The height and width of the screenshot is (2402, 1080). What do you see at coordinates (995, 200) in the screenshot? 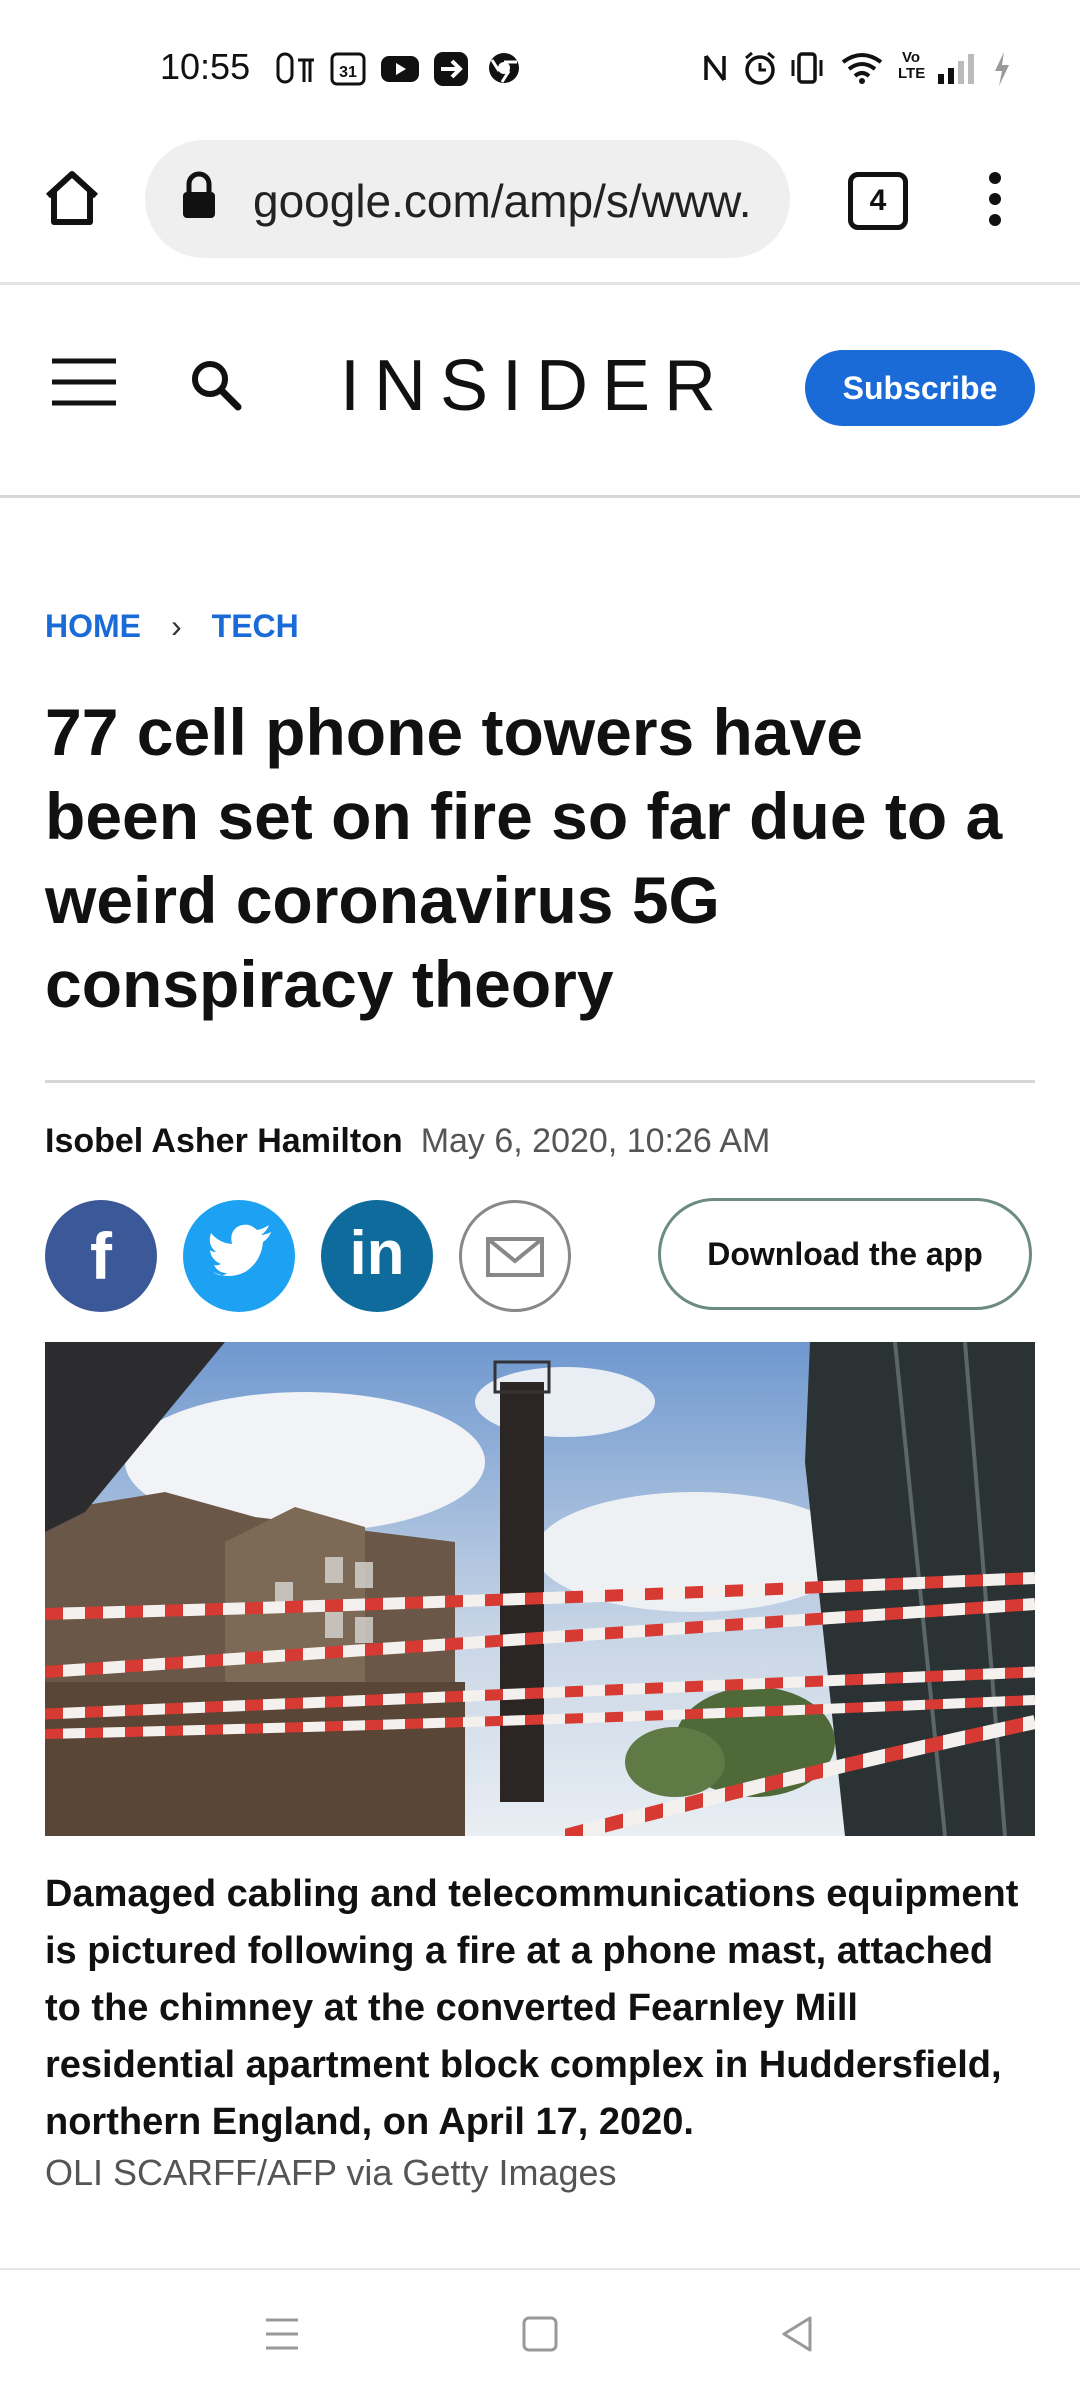
I see `more-menu-icon` at bounding box center [995, 200].